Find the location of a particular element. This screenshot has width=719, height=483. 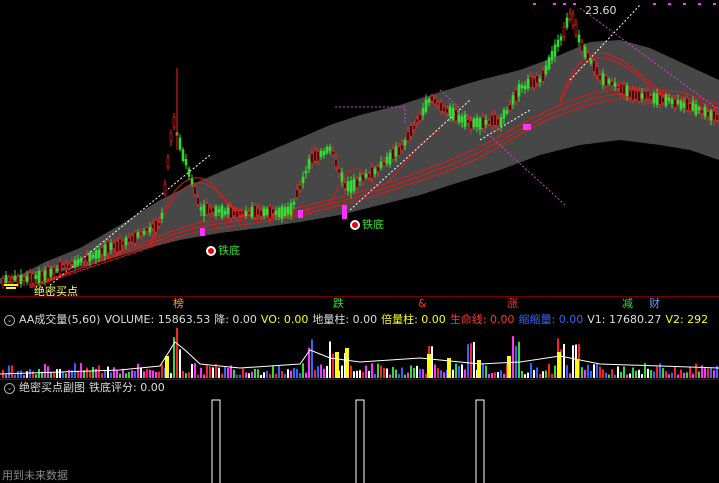

vo-value: VO: 0.00 is located at coordinates (284, 319).